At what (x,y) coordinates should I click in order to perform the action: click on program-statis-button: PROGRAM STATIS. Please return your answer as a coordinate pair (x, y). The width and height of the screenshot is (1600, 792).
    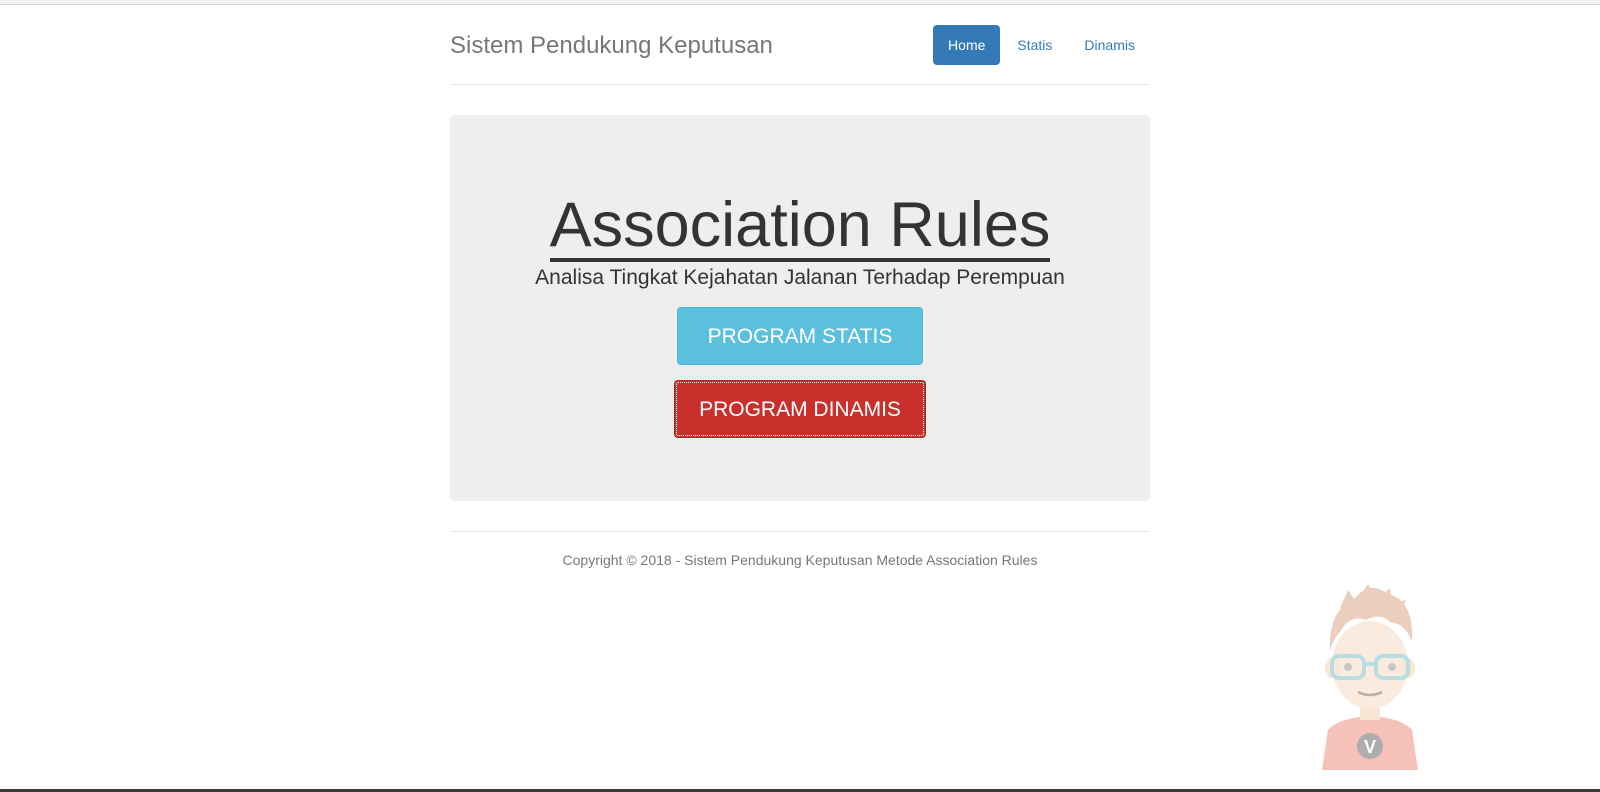
    Looking at the image, I should click on (800, 336).